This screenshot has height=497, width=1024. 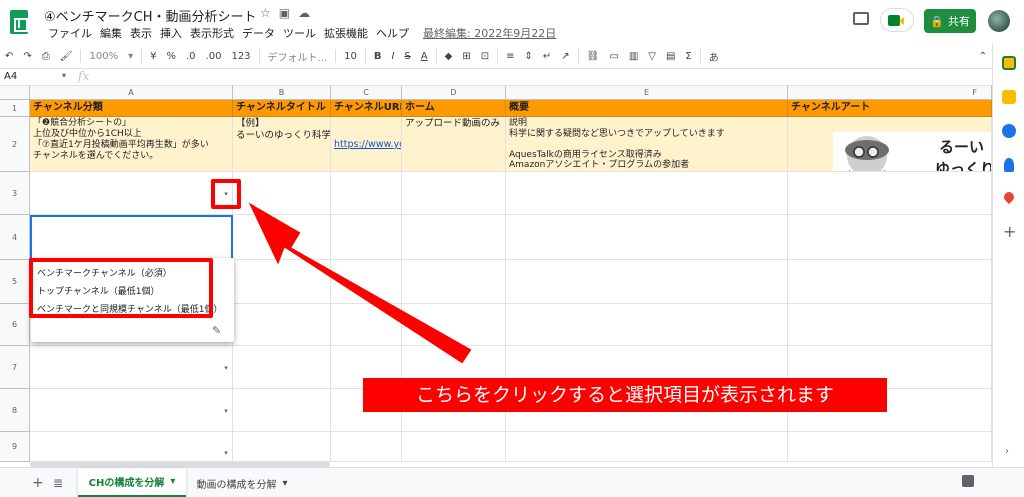 What do you see at coordinates (360, 283) in the screenshot?
I see `annotation-arrow` at bounding box center [360, 283].